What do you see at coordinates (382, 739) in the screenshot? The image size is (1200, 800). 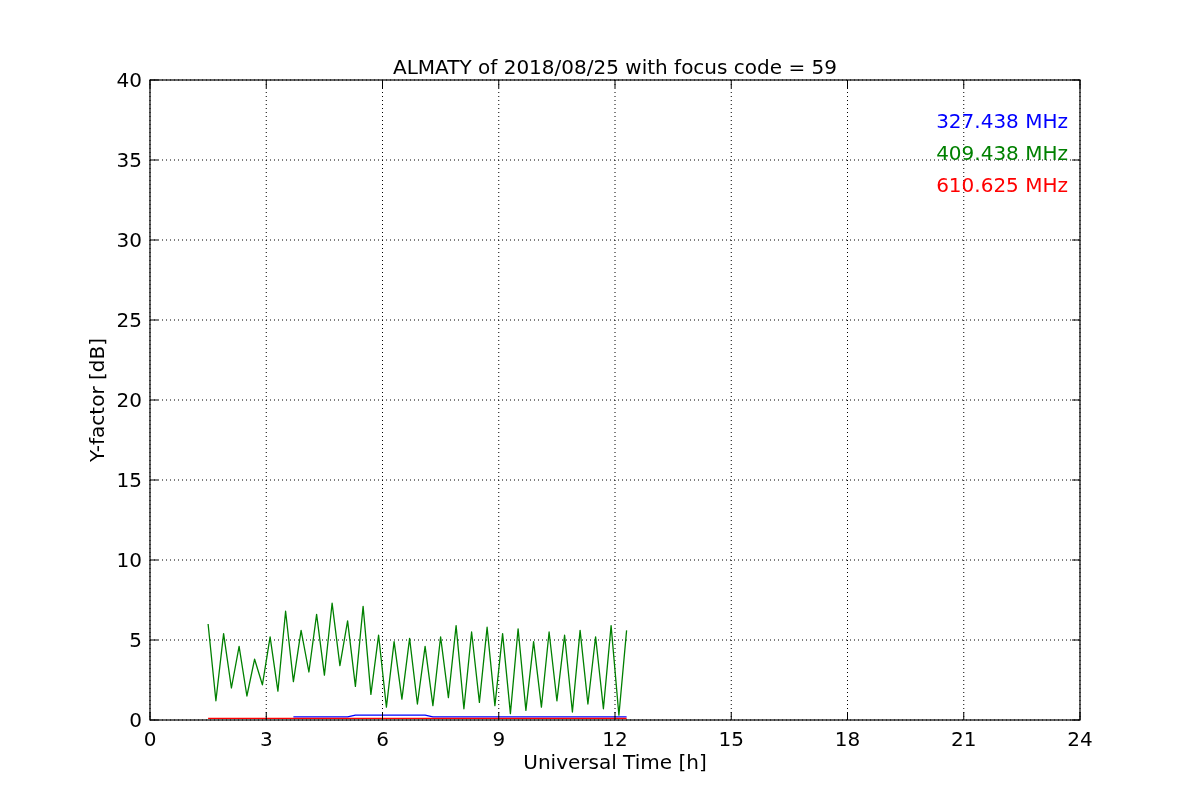 I see `tick-label: 6` at bounding box center [382, 739].